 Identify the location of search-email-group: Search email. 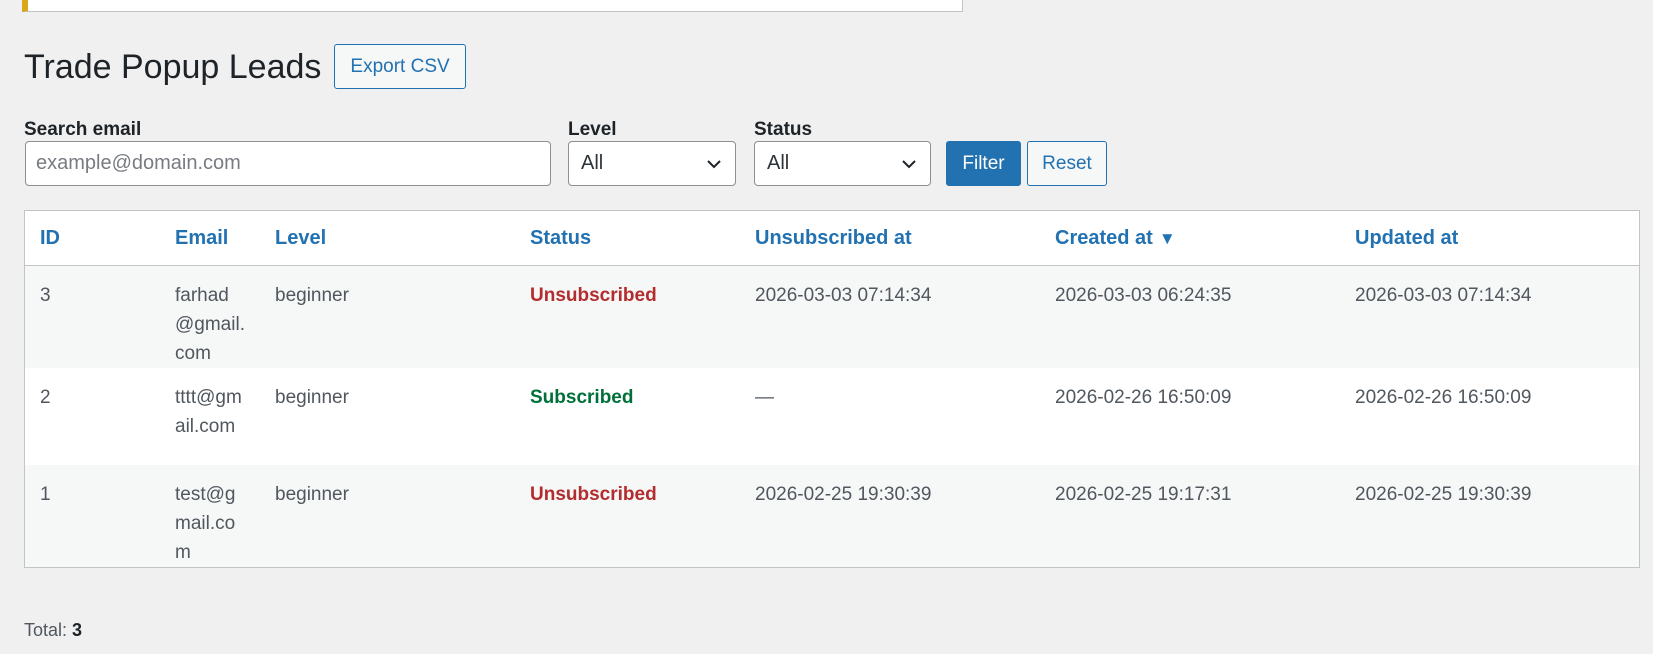
(289, 152).